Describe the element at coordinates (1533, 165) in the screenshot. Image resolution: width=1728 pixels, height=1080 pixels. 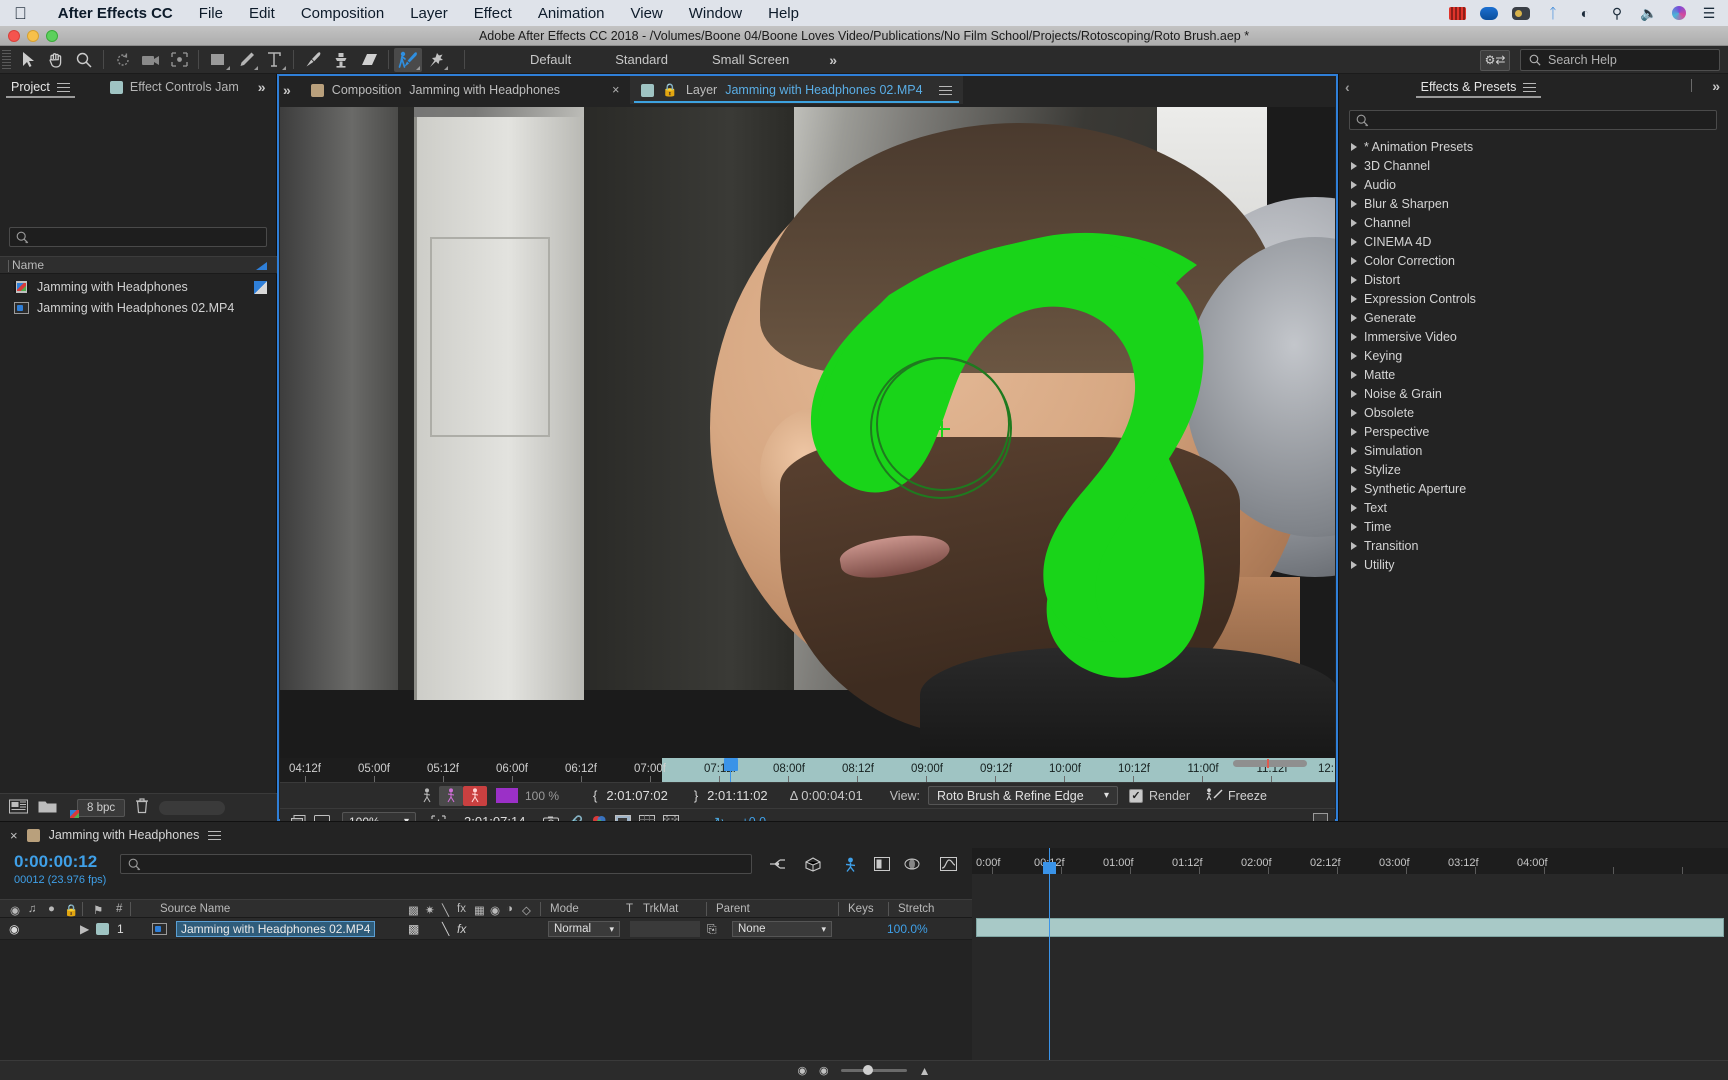
I see `effects-category-3d-channel: 3D Channel` at that location.